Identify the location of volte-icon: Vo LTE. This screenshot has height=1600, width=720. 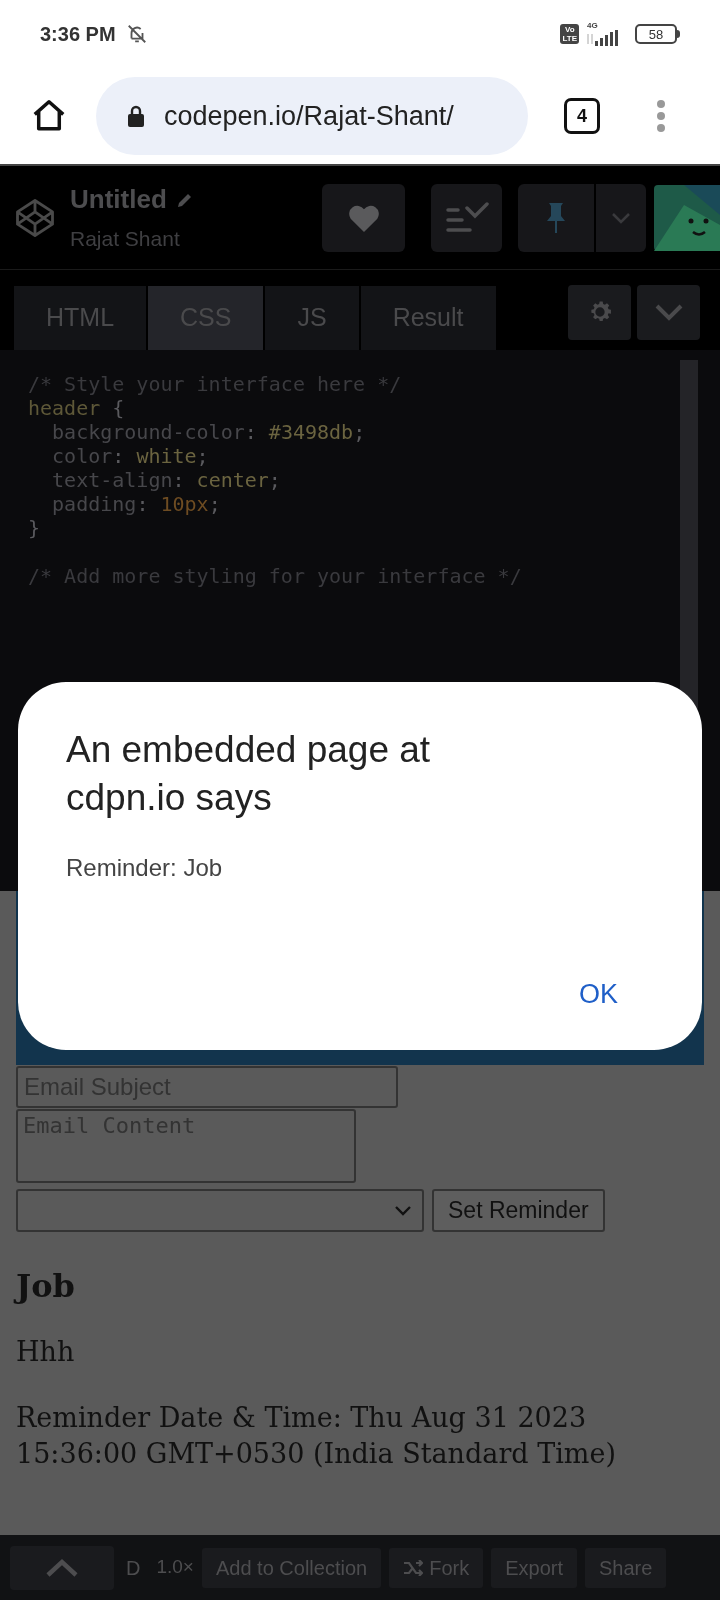
(569, 34).